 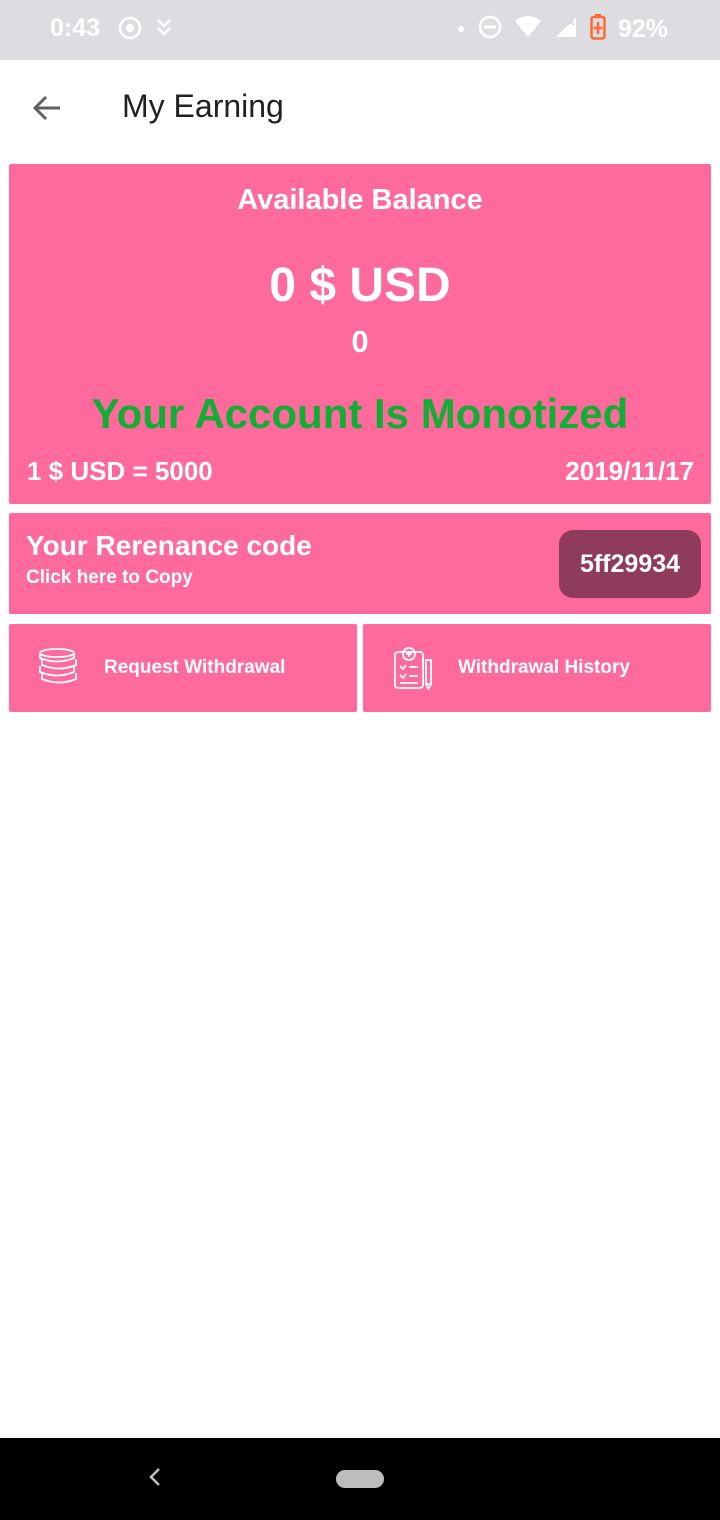 I want to click on system-nav-bar, so click(x=360, y=1479).